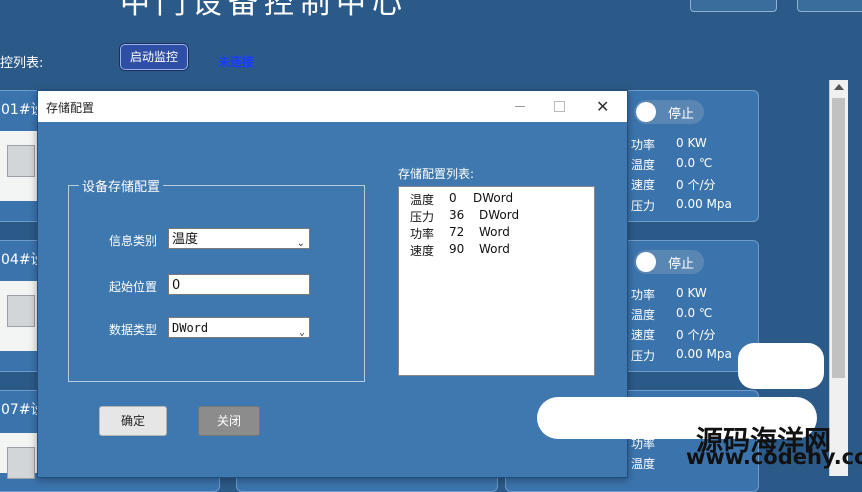  I want to click on info-type-value: 温度, so click(185, 239).